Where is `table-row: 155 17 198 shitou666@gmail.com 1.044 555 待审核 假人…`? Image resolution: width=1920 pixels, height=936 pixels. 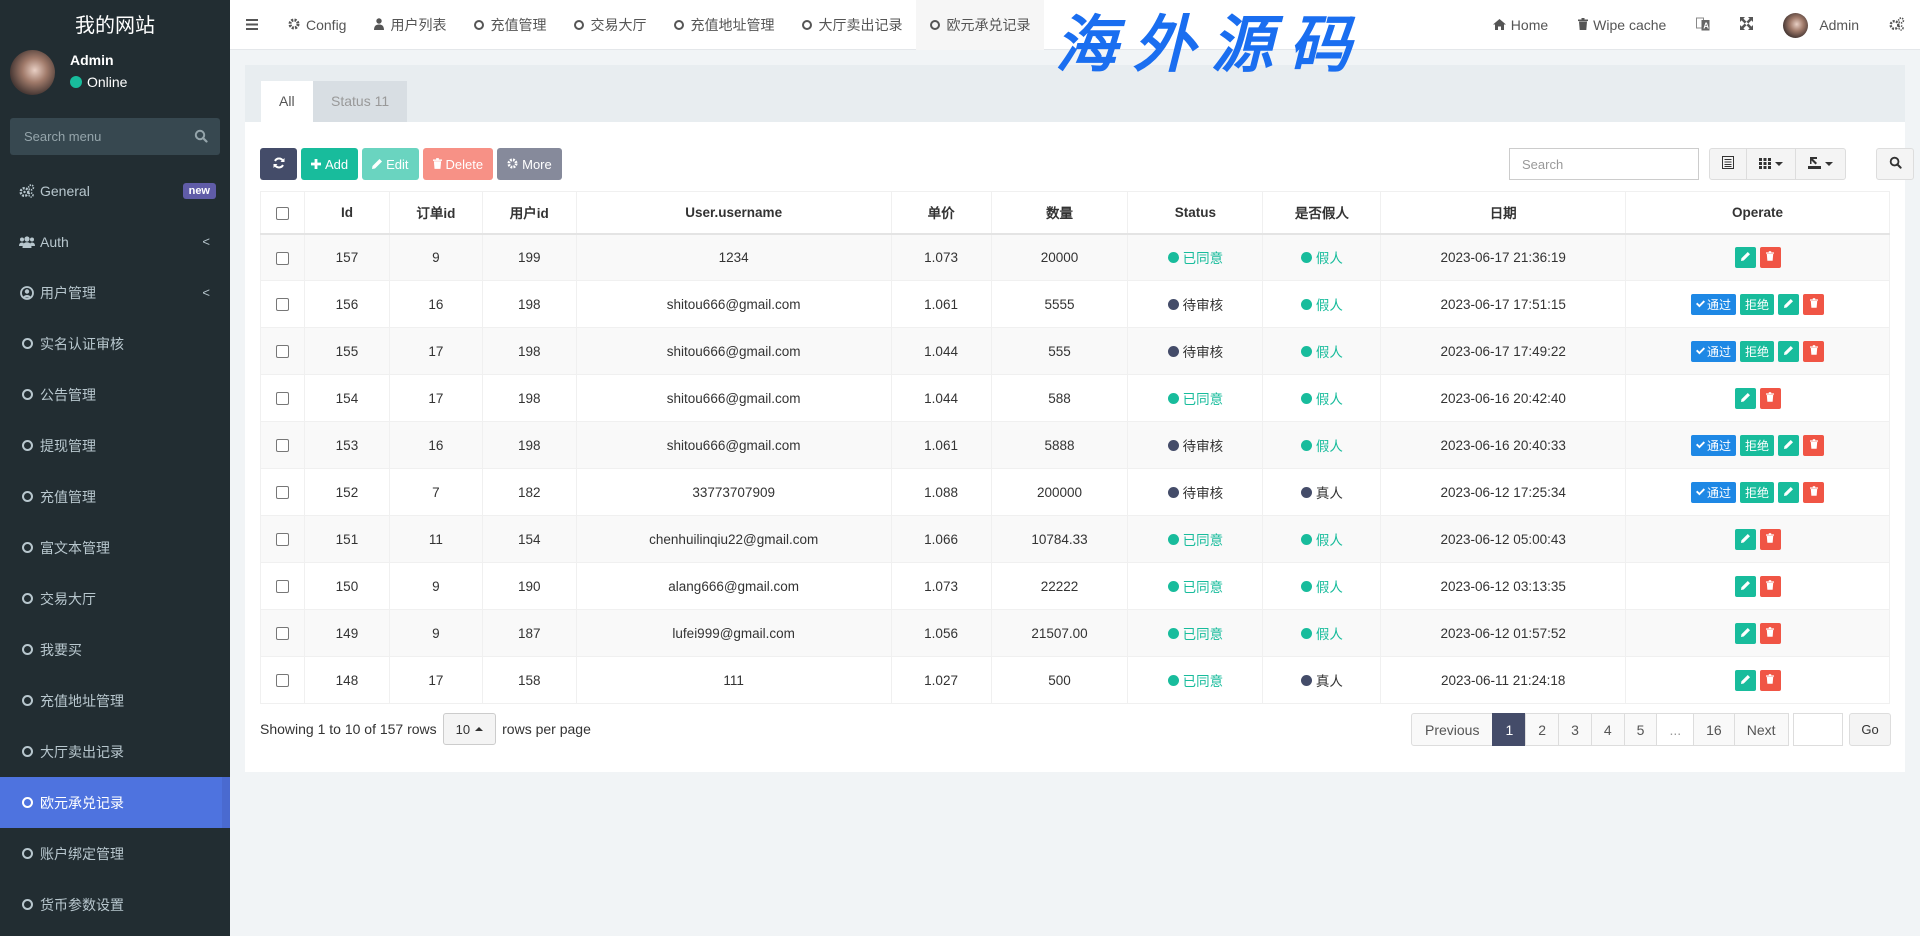 table-row: 155 17 198 shitou666@gmail.com 1.044 555 待审核 假人… is located at coordinates (1075, 351).